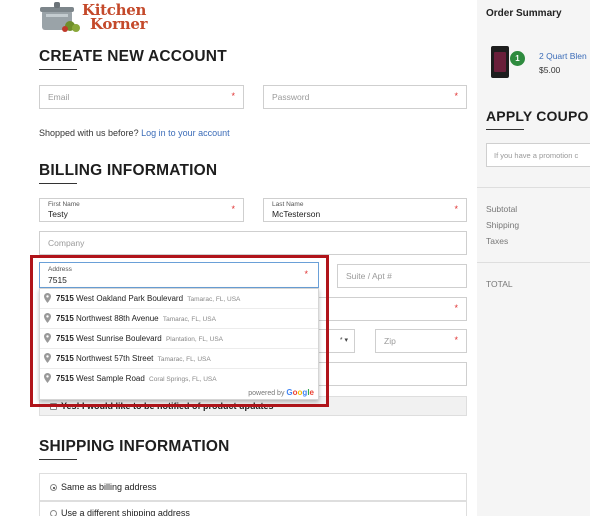  Describe the element at coordinates (183, 379) in the screenshot. I see `suggestion-locality: Coral Springs, FL, USA` at that location.